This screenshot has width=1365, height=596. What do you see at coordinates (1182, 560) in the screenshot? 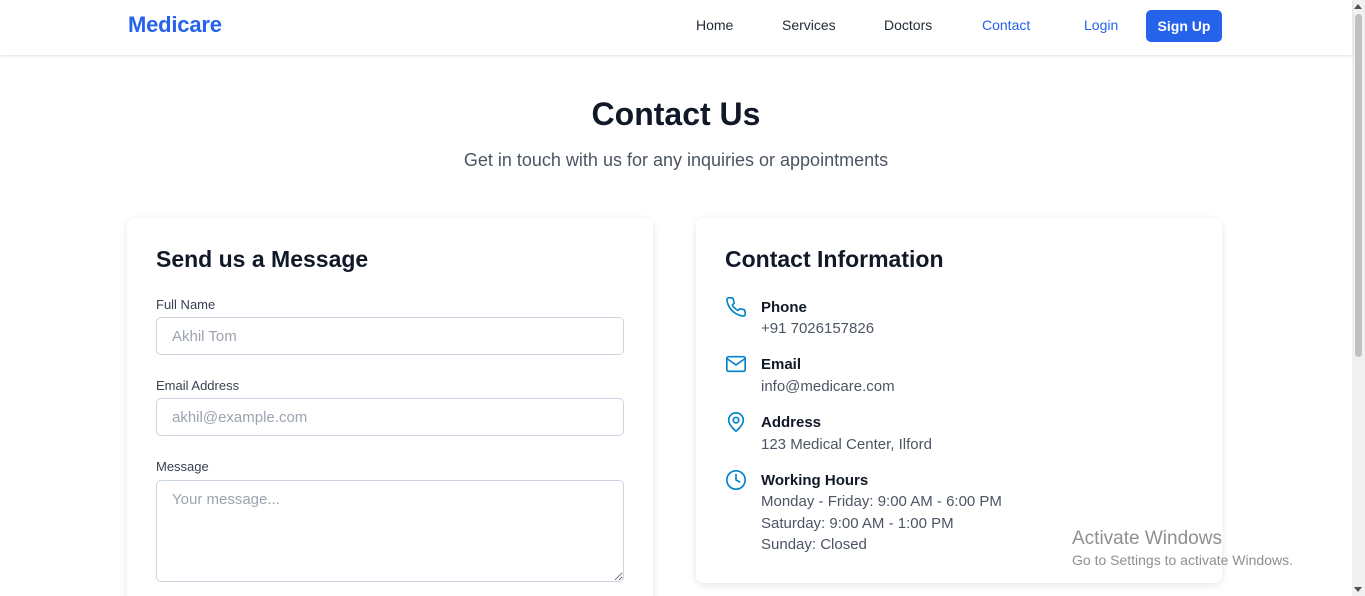
I see `activate-windows-subtitle: Go to Settings to activate Windows.` at bounding box center [1182, 560].